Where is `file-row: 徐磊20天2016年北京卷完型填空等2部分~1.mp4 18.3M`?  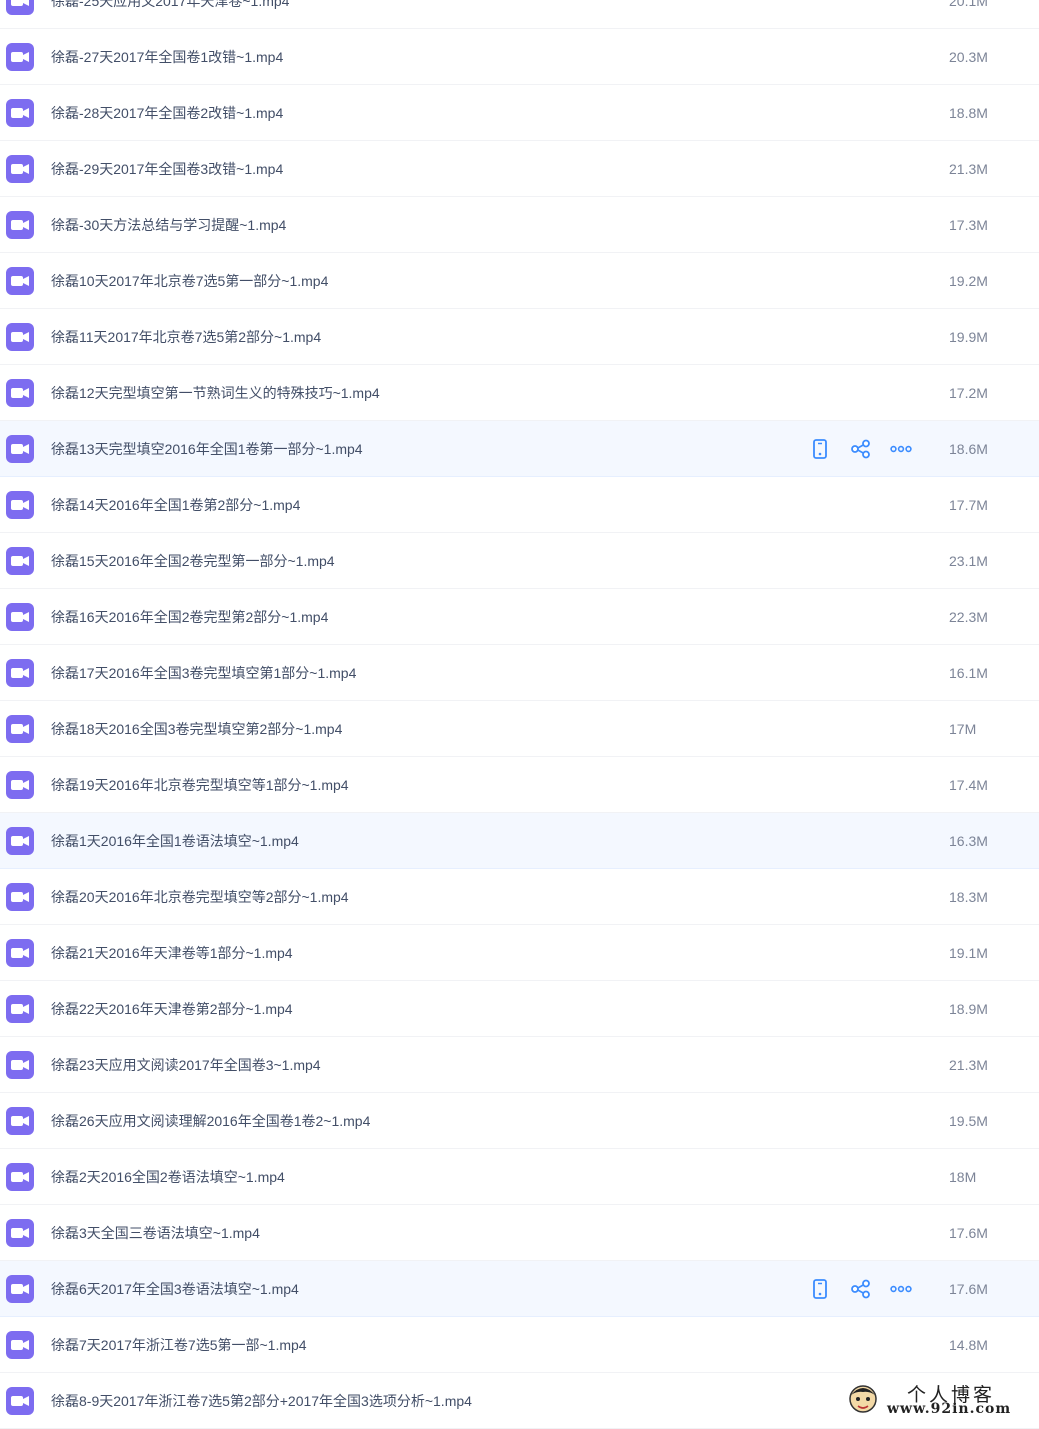 file-row: 徐磊20天2016年北京卷完型填空等2部分~1.mp4 18.3M is located at coordinates (519, 897).